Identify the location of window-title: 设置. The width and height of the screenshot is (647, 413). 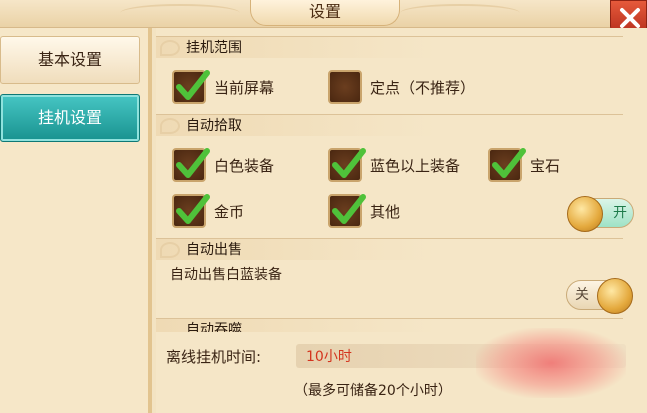
(325, 13).